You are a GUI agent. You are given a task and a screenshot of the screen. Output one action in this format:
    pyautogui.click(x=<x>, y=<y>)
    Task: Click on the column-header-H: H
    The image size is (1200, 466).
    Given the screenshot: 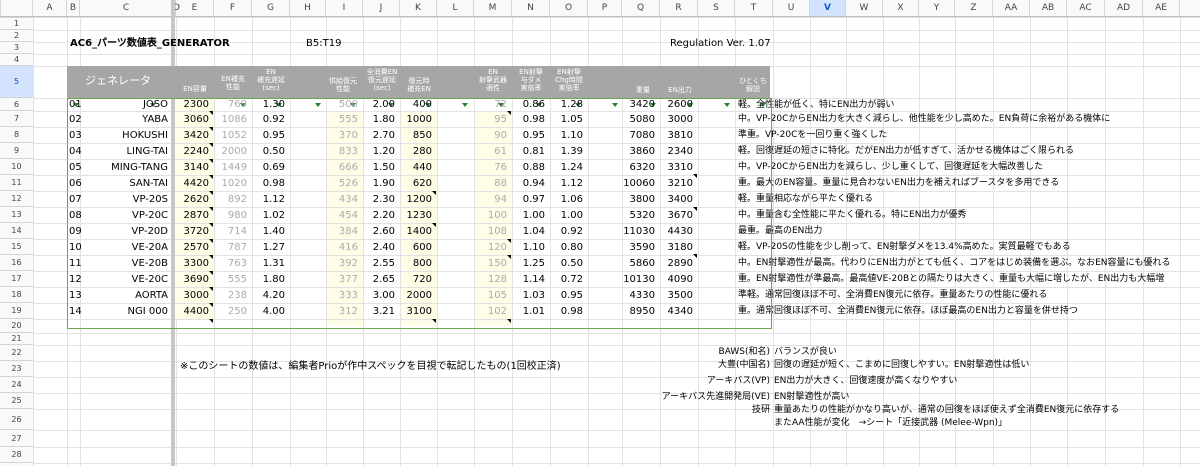 What is the action you would take?
    pyautogui.click(x=308, y=8)
    